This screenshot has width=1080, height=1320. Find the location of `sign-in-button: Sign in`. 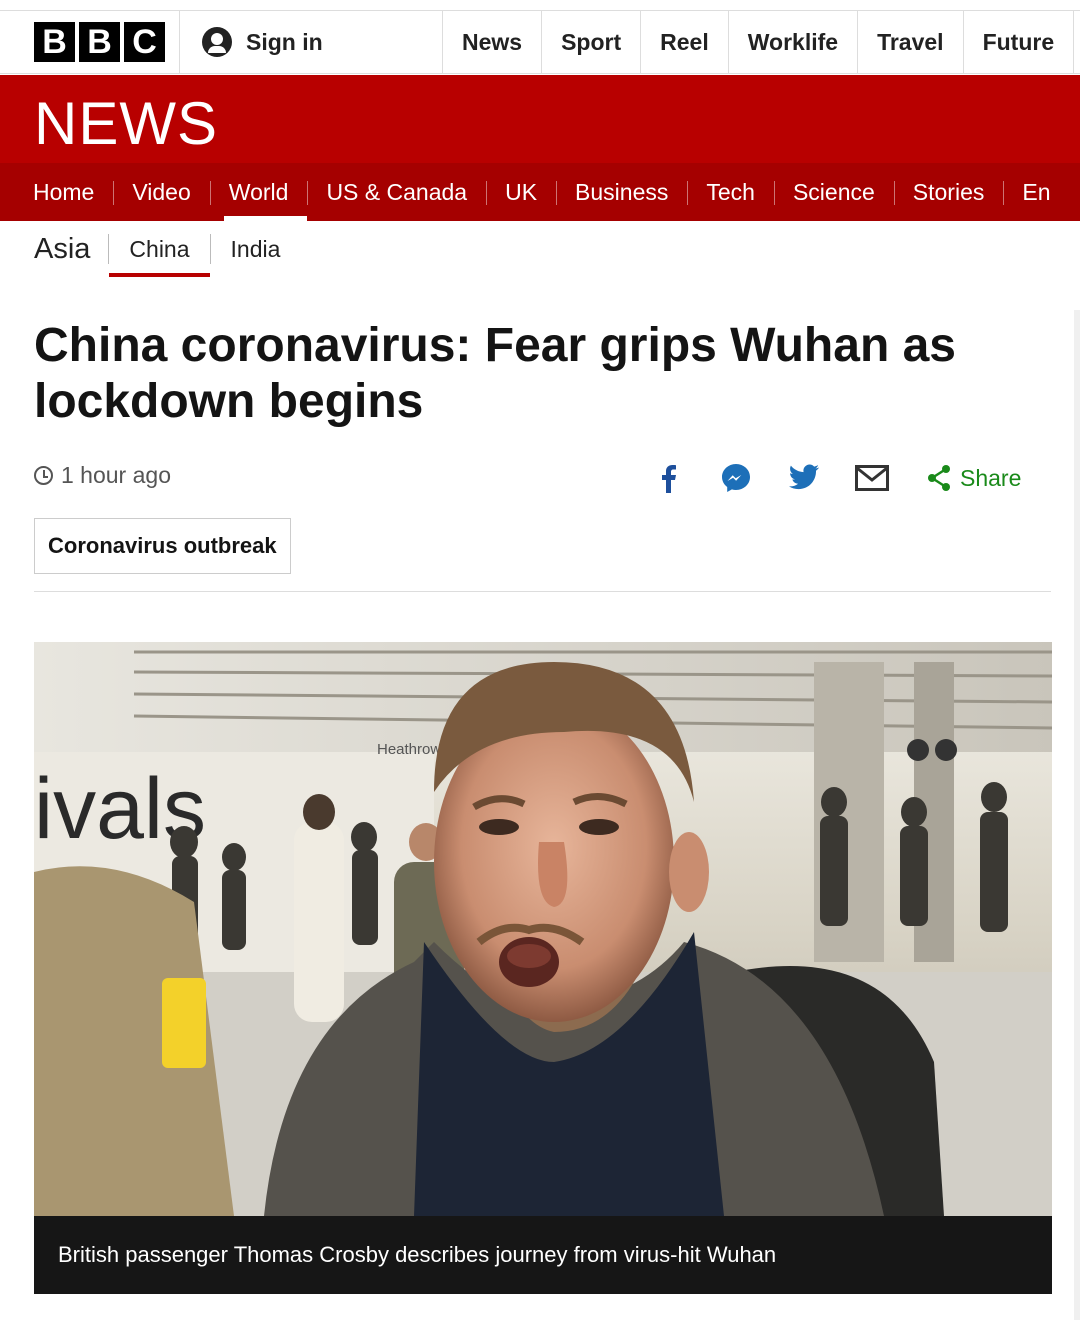

sign-in-button: Sign in is located at coordinates (311, 42).